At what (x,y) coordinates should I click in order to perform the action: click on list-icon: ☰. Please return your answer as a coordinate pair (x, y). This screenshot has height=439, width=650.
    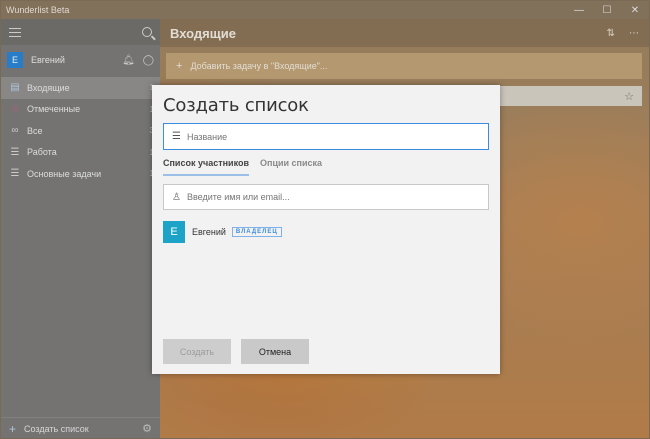
    Looking at the image, I should click on (176, 136).